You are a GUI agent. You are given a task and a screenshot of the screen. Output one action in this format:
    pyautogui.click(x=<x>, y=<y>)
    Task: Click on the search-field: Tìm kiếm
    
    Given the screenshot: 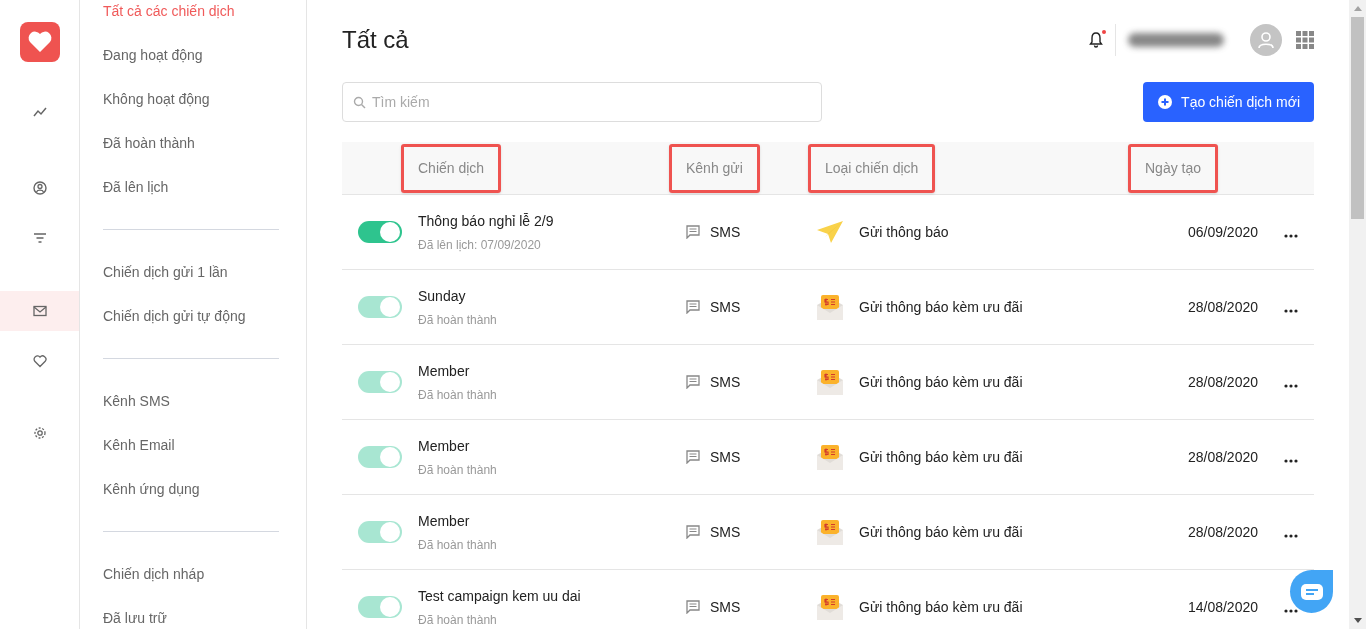 What is the action you would take?
    pyautogui.click(x=582, y=102)
    